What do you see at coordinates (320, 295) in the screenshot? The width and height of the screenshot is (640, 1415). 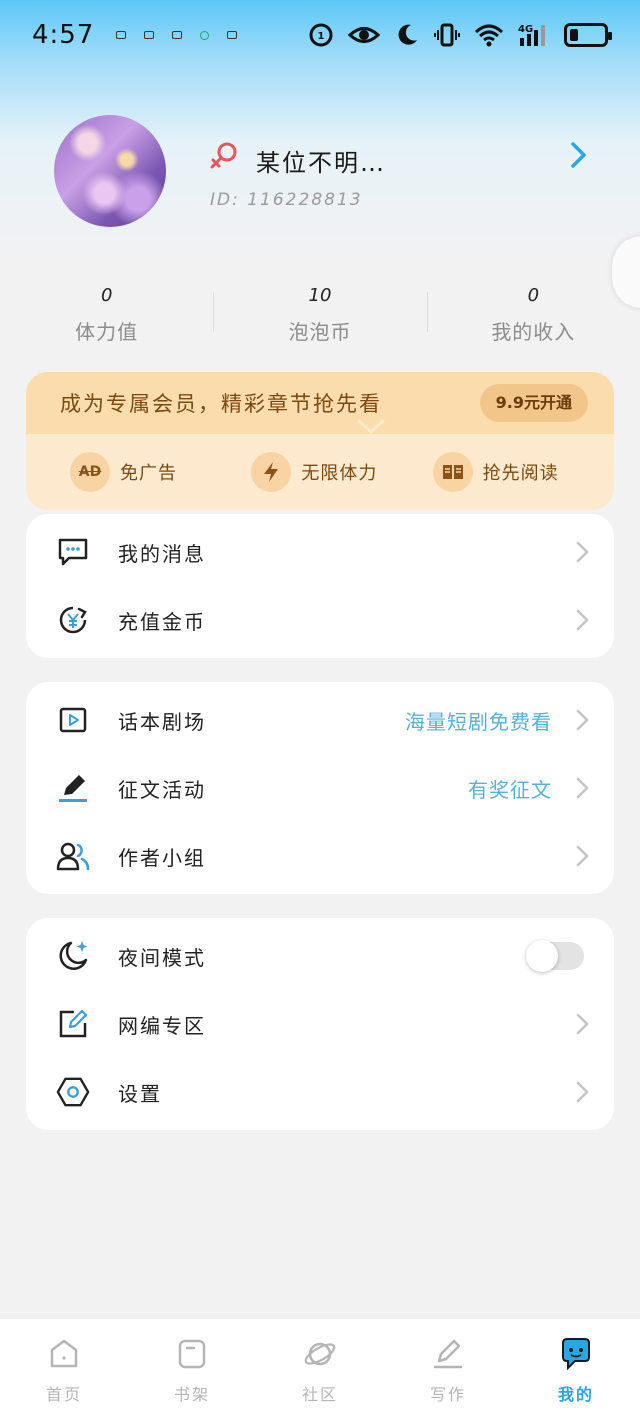 I see `stat-value: 10` at bounding box center [320, 295].